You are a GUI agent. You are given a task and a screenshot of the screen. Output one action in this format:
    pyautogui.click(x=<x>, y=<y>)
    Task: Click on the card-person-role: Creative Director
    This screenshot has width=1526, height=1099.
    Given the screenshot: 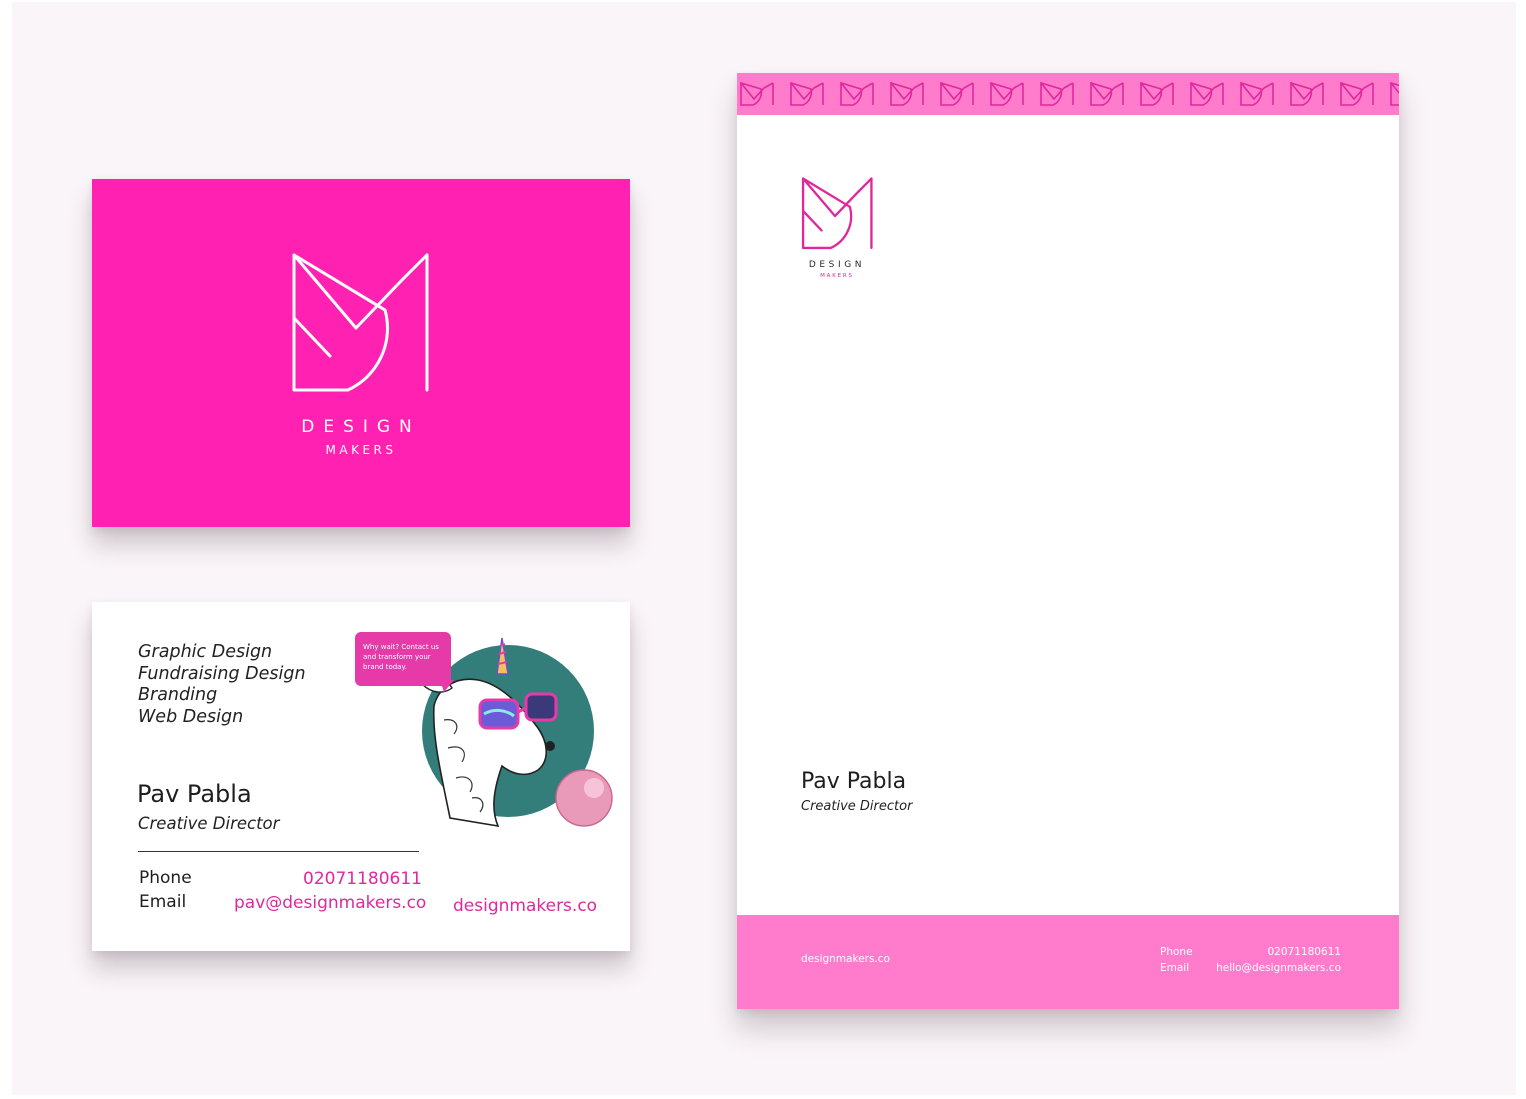 What is the action you would take?
    pyautogui.click(x=209, y=823)
    